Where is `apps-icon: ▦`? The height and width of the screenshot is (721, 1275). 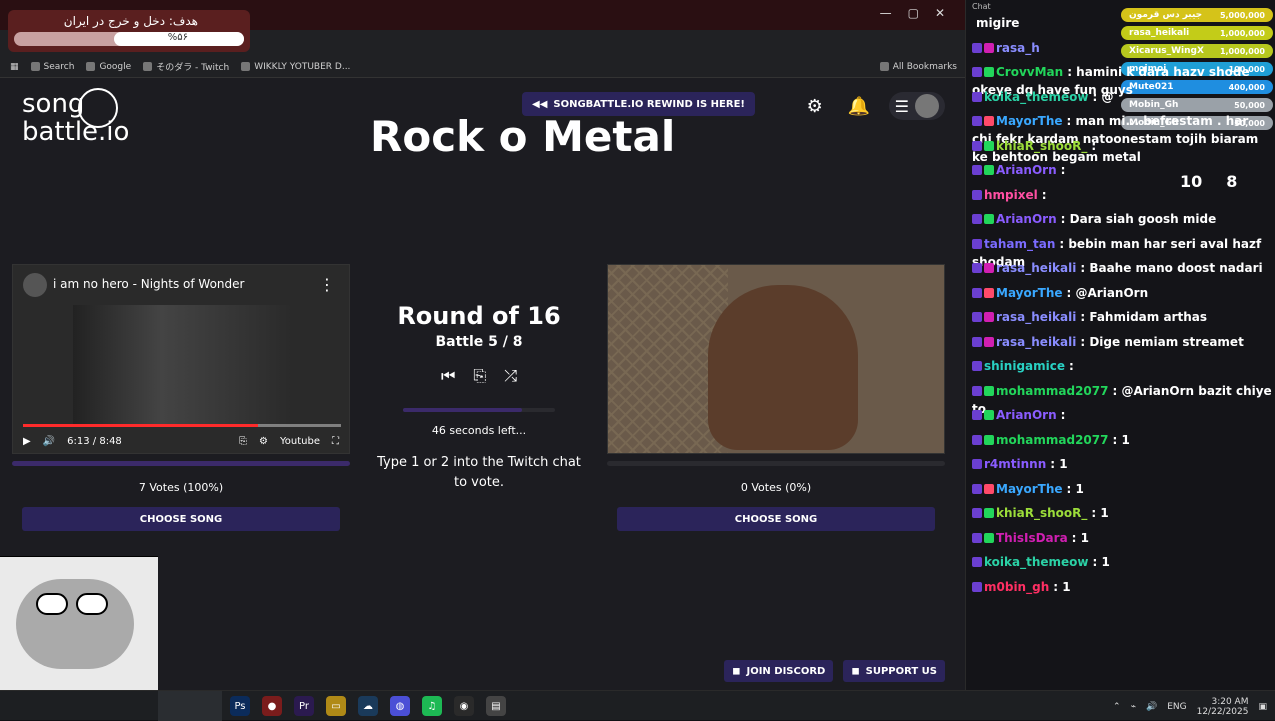 apps-icon: ▦ is located at coordinates (14, 67).